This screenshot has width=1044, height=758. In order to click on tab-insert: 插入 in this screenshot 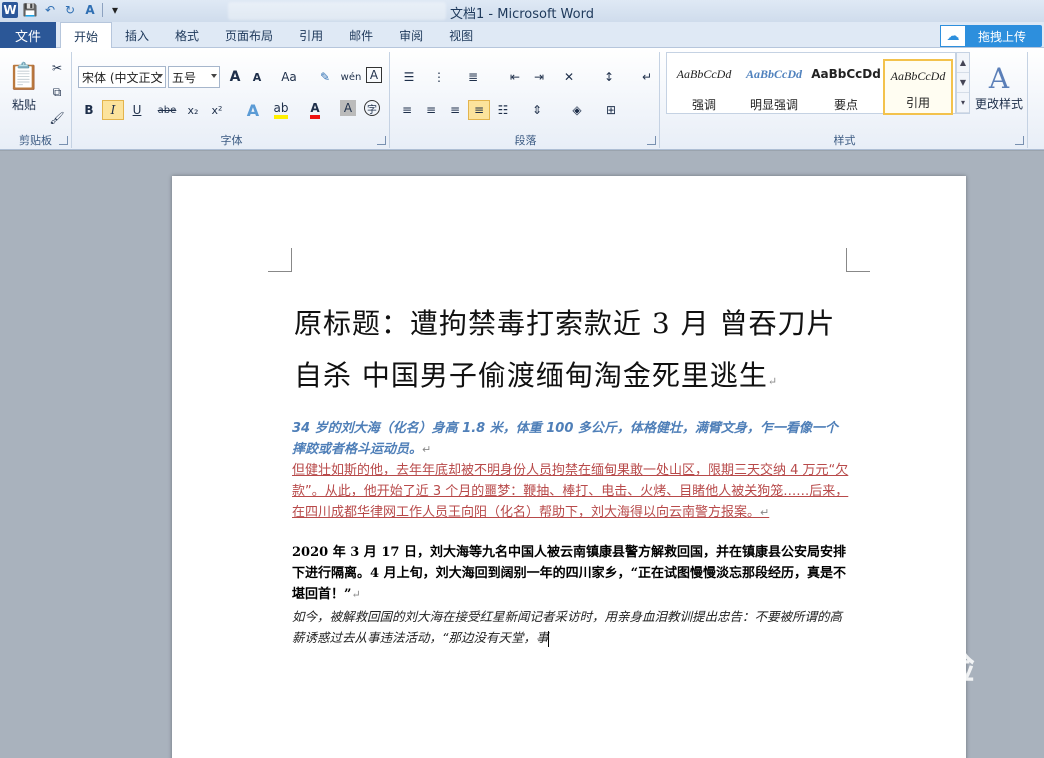, I will do `click(137, 35)`.